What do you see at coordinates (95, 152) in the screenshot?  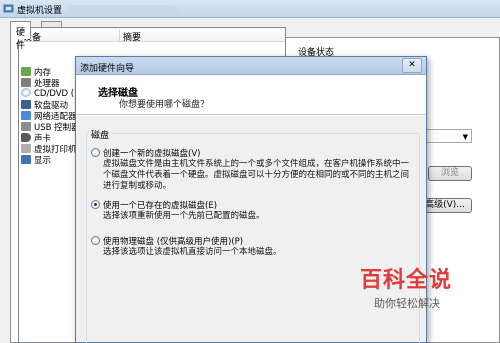 I see `radio-create-new-disk` at bounding box center [95, 152].